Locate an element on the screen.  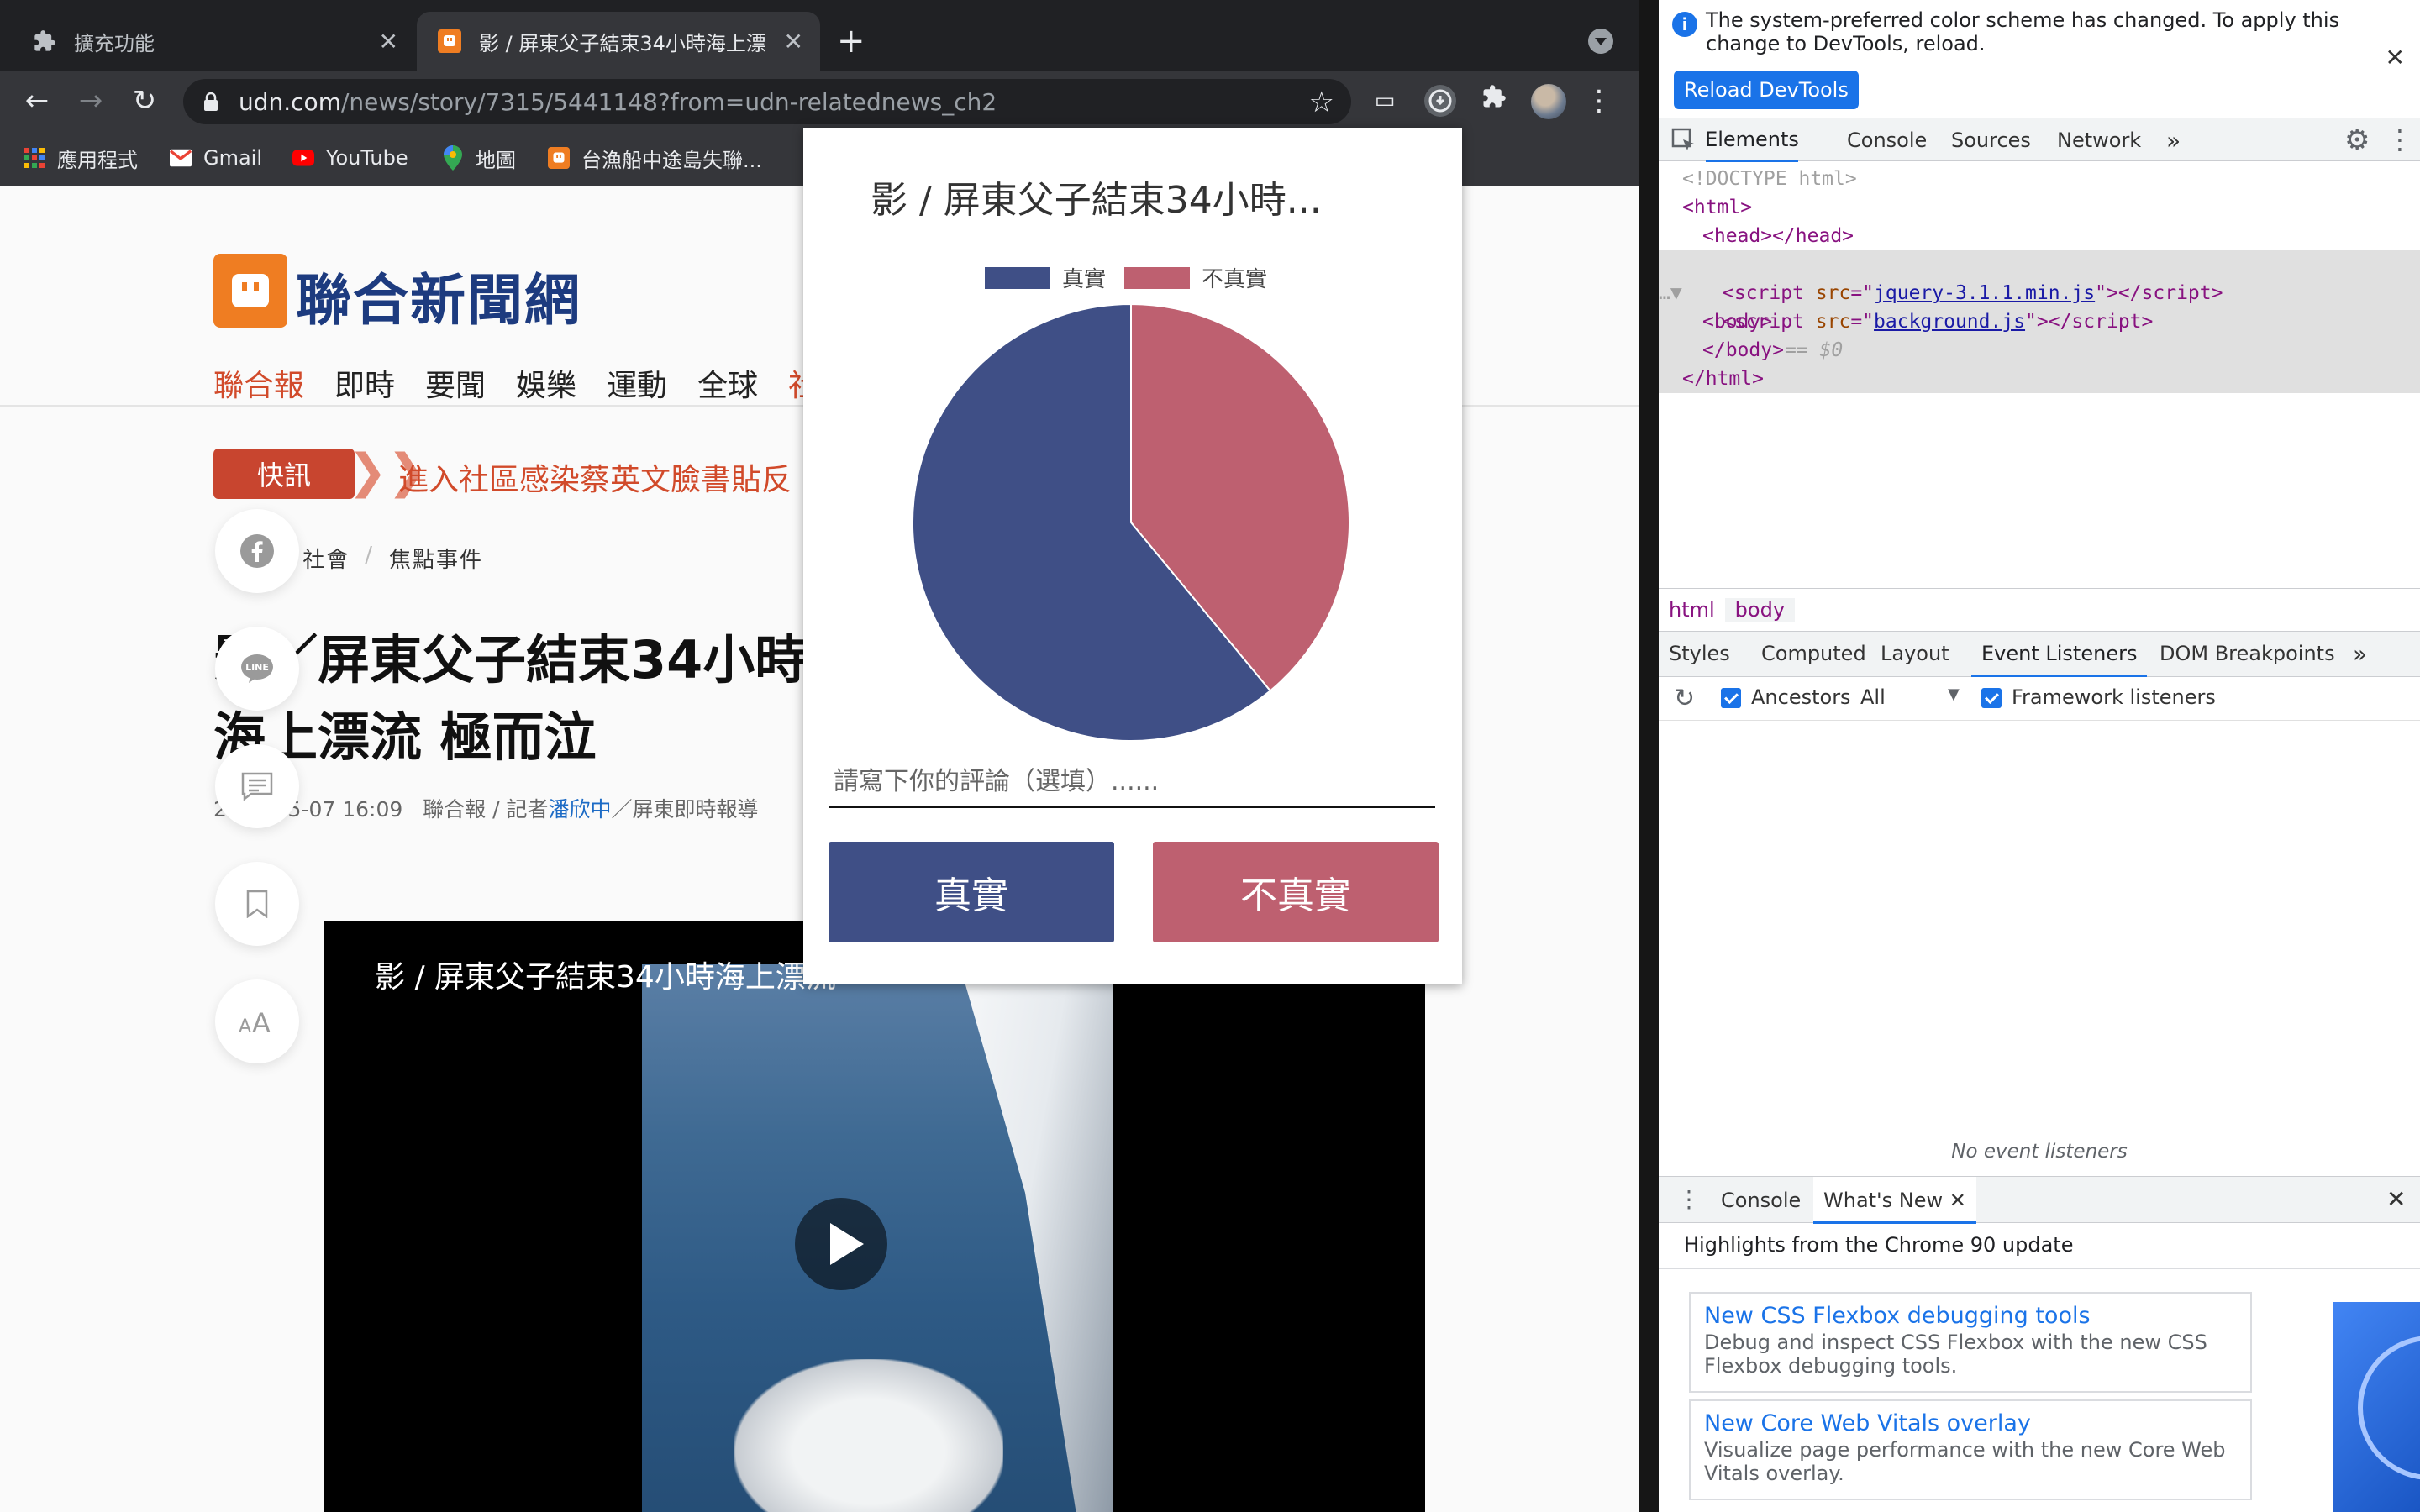
framework-checkbox is located at coordinates (1991, 698).